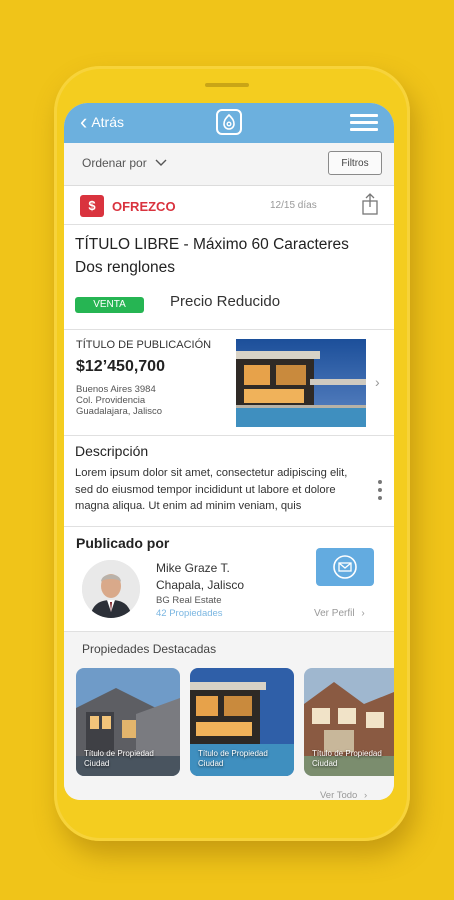 This screenshot has height=900, width=454. What do you see at coordinates (125, 267) in the screenshot?
I see `listing-title-line2: Dos renglones` at bounding box center [125, 267].